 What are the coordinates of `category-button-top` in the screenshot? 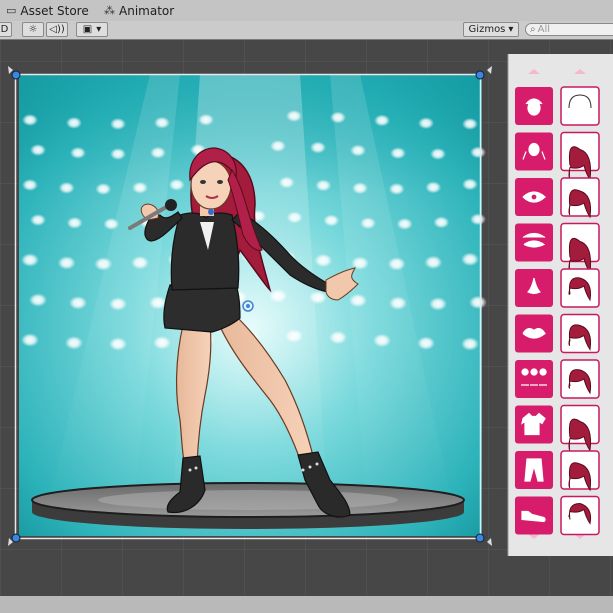 It's located at (534, 424).